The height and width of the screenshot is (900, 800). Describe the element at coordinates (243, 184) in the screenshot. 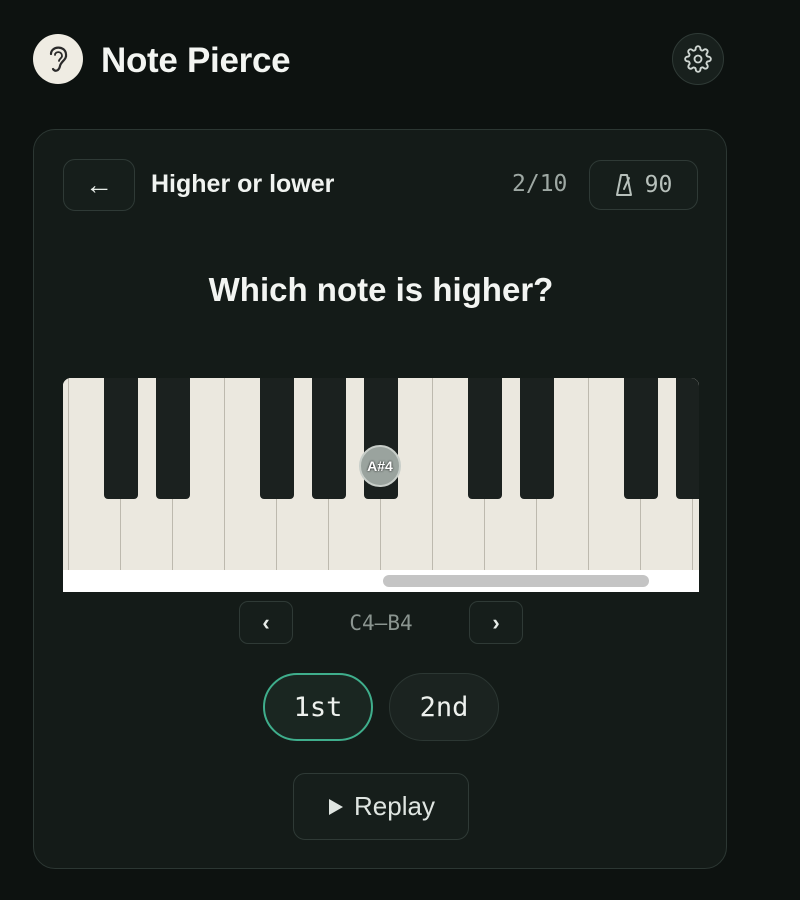

I see `exercise-title: Higher or lower` at that location.